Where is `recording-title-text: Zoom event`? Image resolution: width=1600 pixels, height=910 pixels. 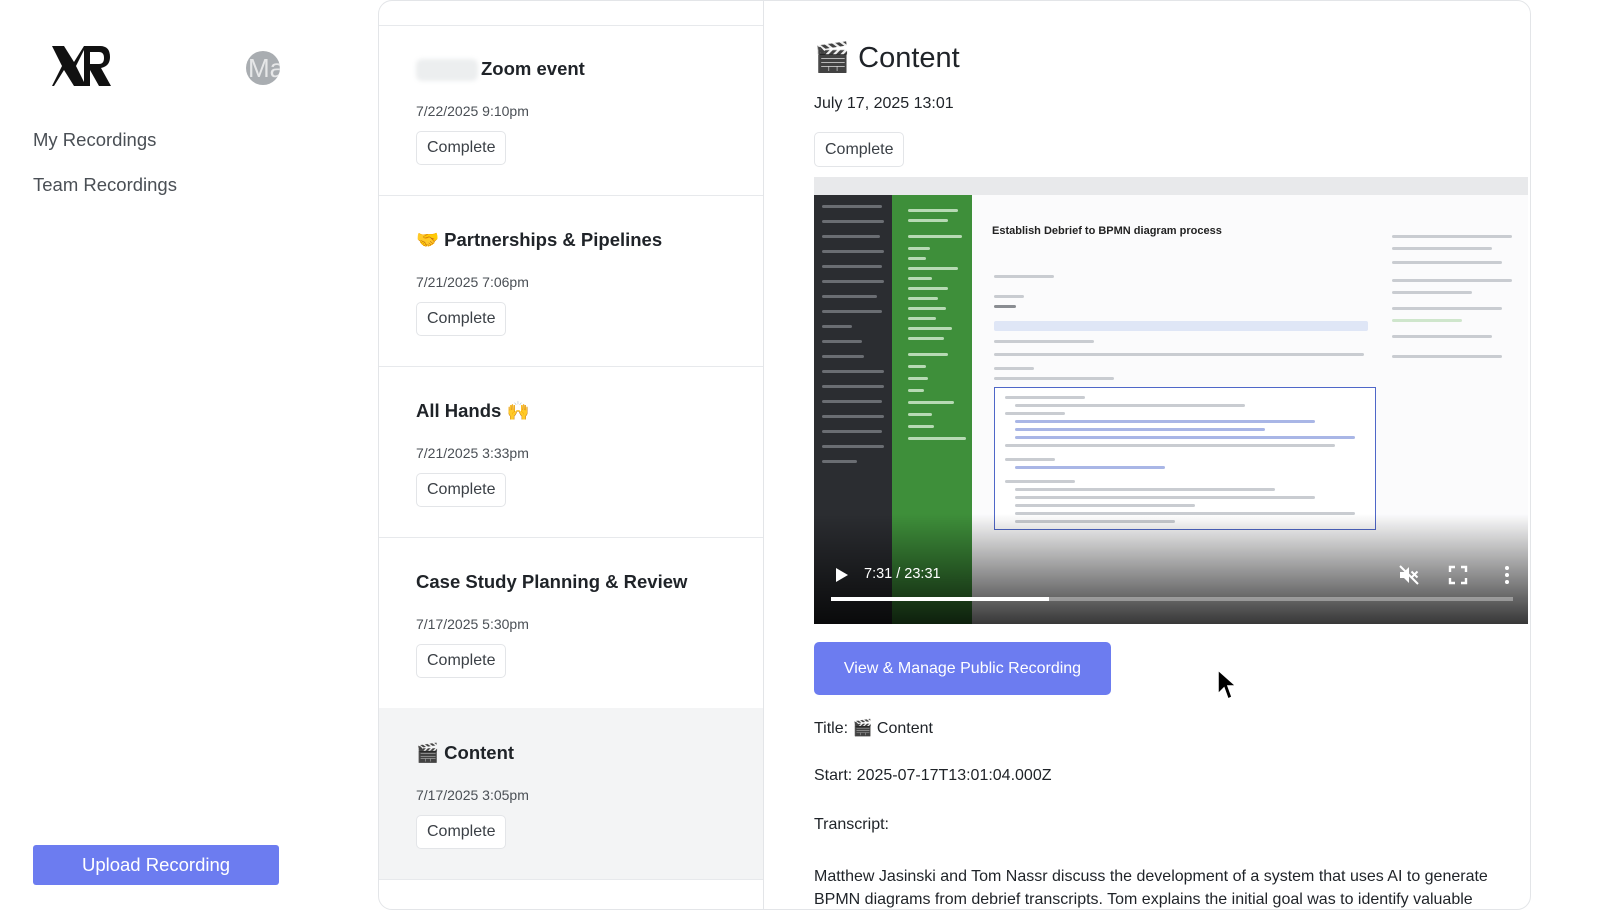 recording-title-text: Zoom event is located at coordinates (533, 68).